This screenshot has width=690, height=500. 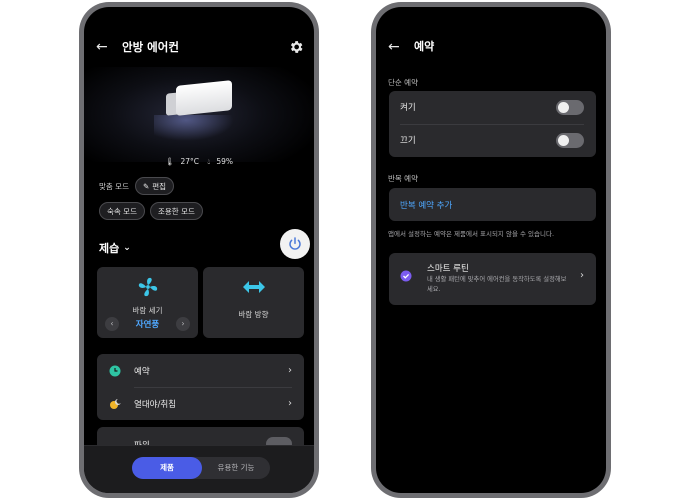 I want to click on thermometer-icon: 🌡︎, so click(x=169, y=161).